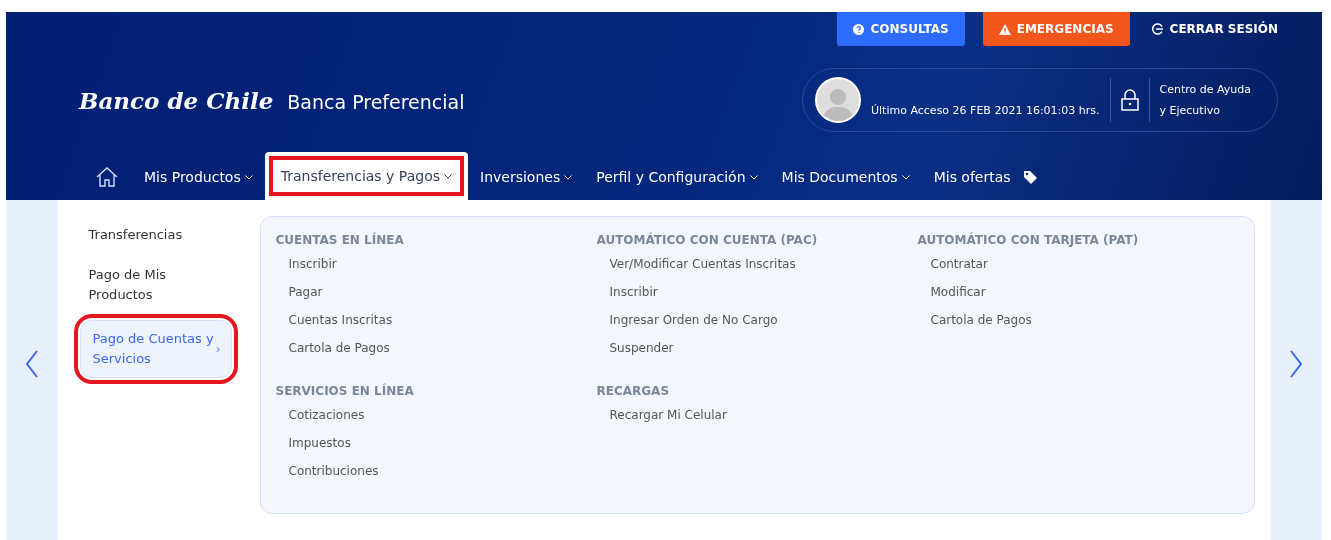  Describe the element at coordinates (319, 443) in the screenshot. I see `menu-link: Impuestos` at that location.